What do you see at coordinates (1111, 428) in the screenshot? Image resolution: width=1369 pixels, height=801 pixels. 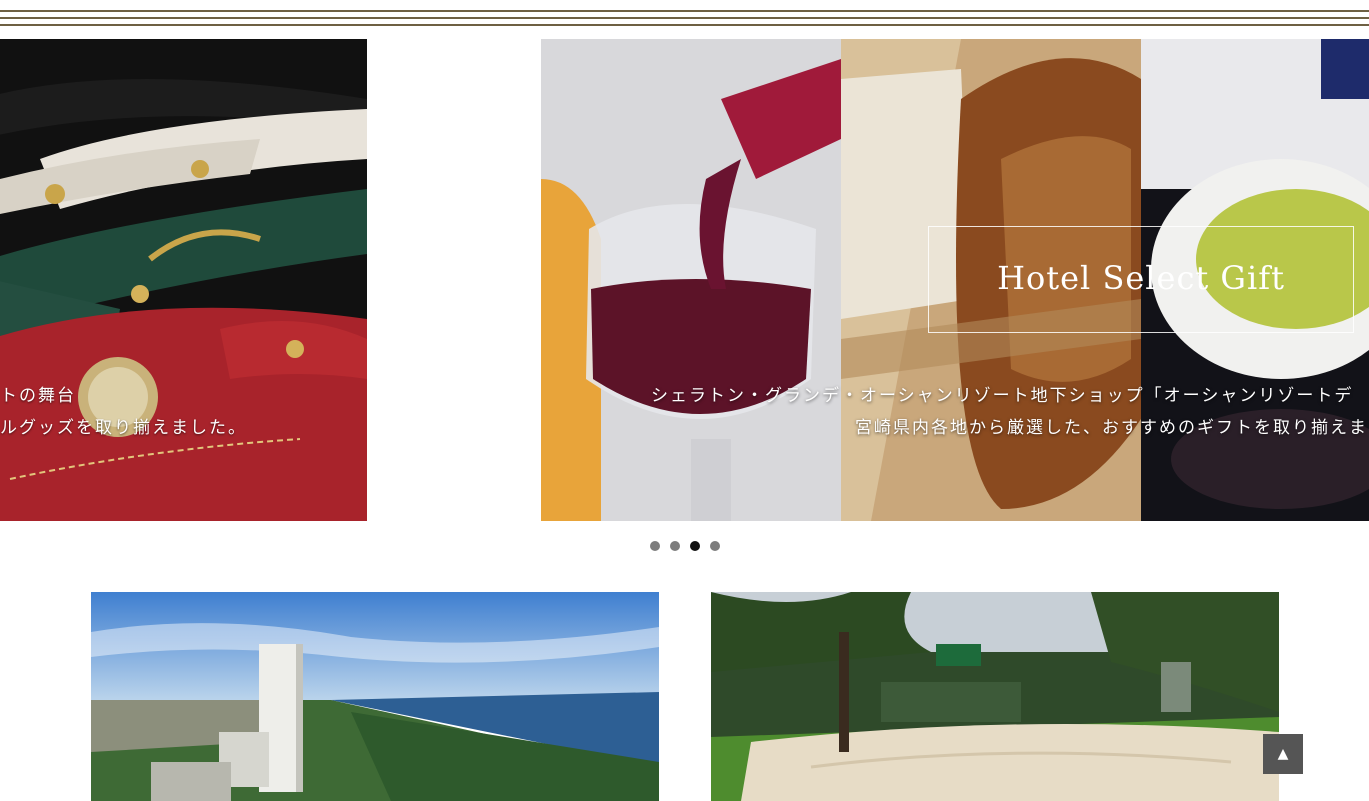 I see `slide-caption-line2: 宮崎県内各地から厳選した、おすすめのギフトを取り揃えま` at bounding box center [1111, 428].